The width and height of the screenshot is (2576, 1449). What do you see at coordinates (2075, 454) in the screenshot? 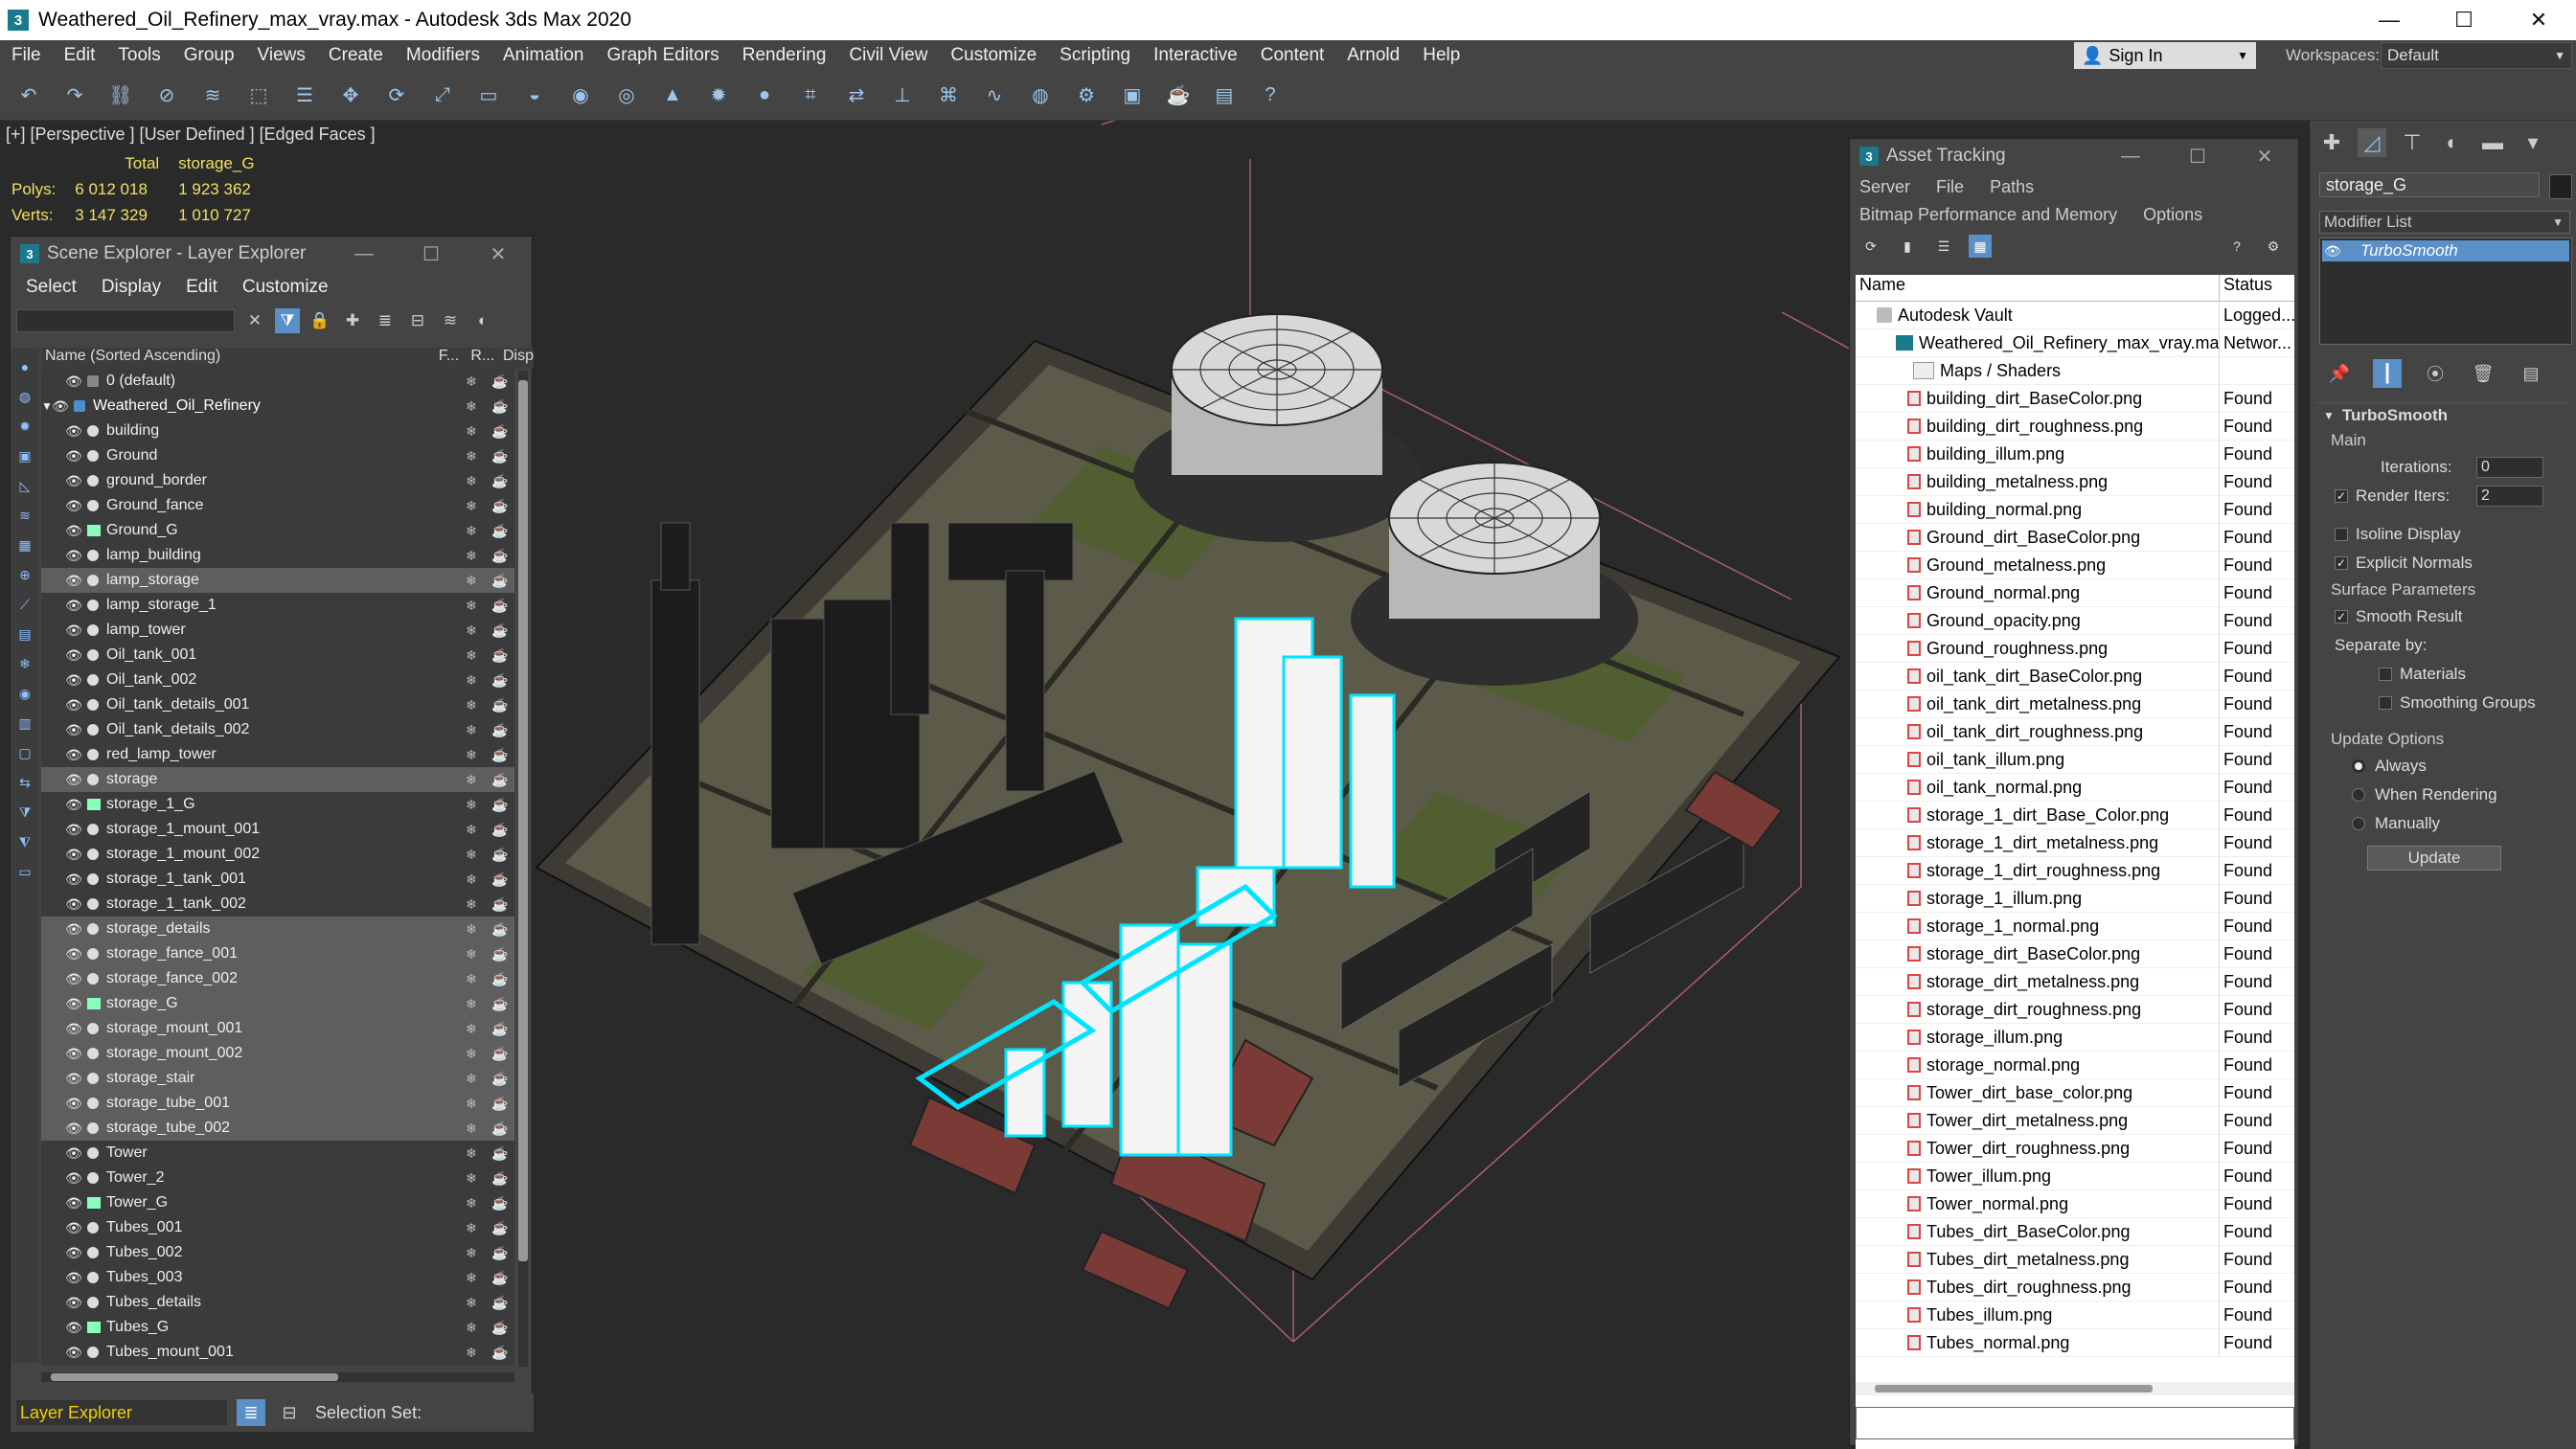
I see `asset-row: building_illum.png Found` at bounding box center [2075, 454].